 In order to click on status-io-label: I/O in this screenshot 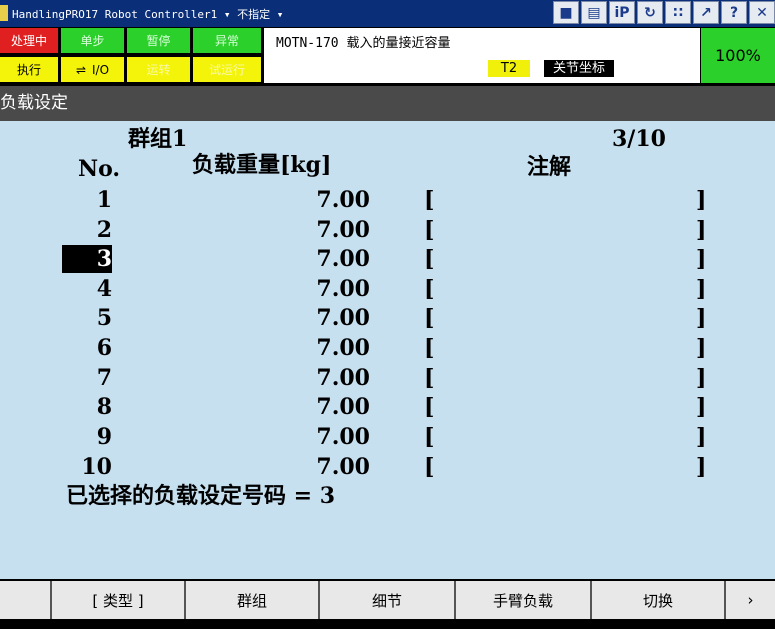, I will do `click(101, 69)`.